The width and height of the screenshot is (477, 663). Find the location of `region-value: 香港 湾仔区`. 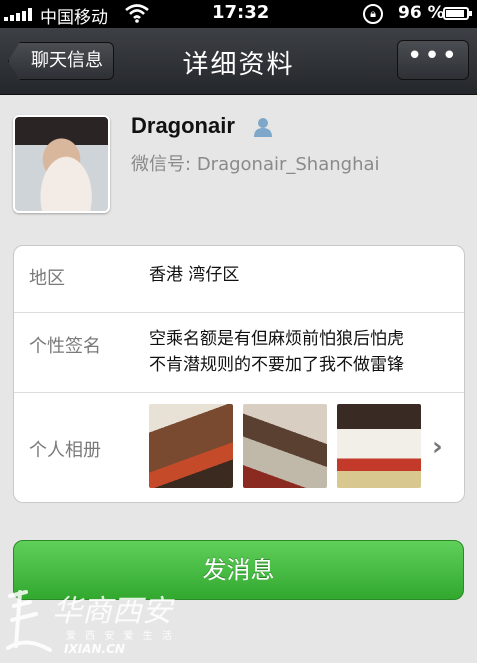

region-value: 香港 湾仔区 is located at coordinates (194, 275).